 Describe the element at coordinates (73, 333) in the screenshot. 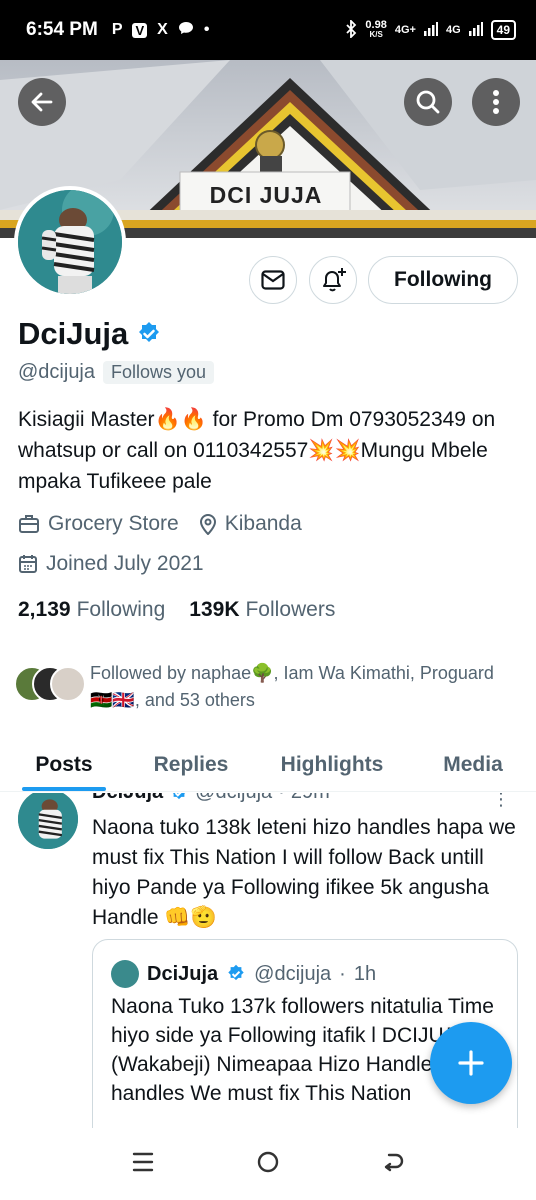

I see `display-name: DciJuja` at that location.